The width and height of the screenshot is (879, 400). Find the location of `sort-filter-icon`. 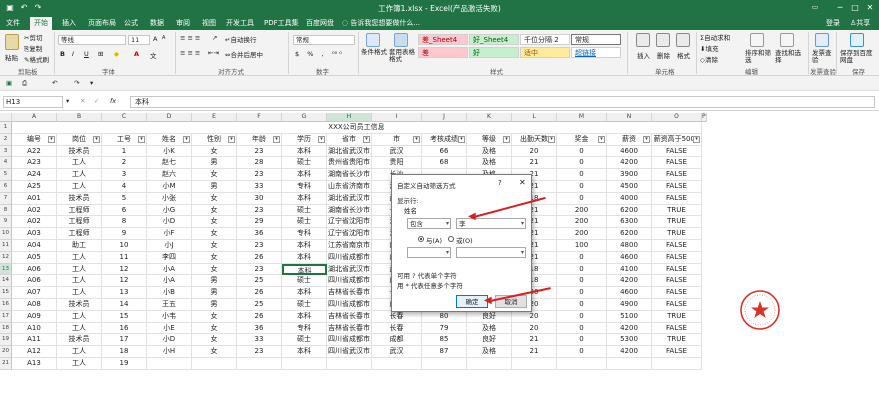

sort-filter-icon is located at coordinates (757, 40).